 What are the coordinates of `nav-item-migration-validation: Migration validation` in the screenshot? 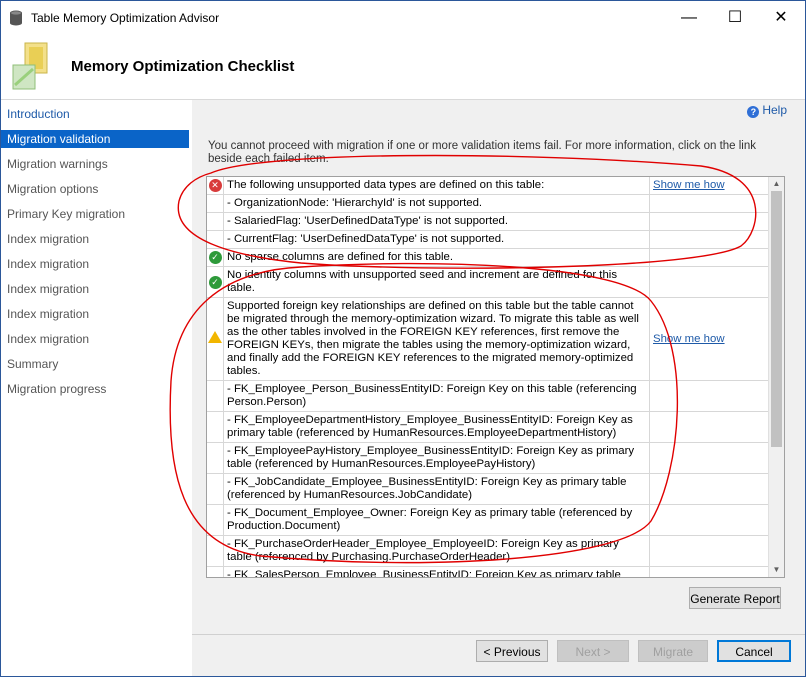 It's located at (95, 139).